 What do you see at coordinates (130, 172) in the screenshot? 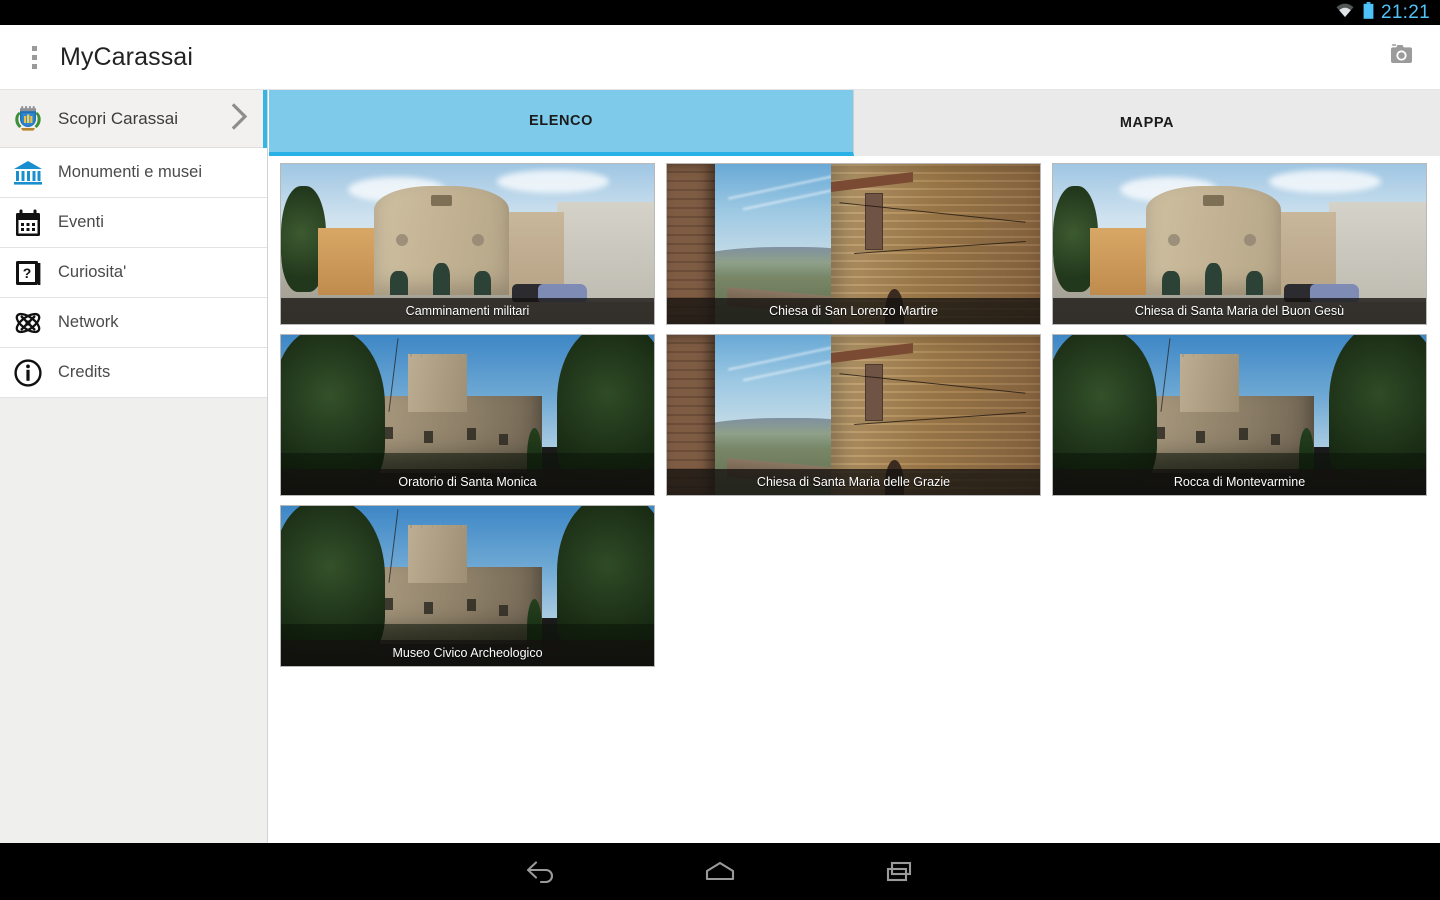
I see `sidebar-item-label: Monumenti e musei` at bounding box center [130, 172].